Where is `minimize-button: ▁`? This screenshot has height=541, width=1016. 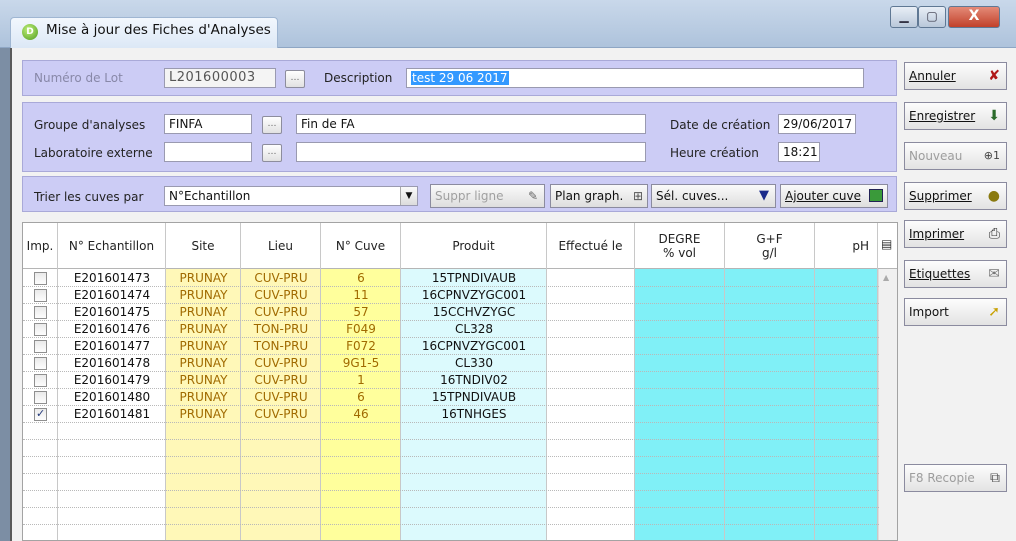
minimize-button: ▁ is located at coordinates (904, 17).